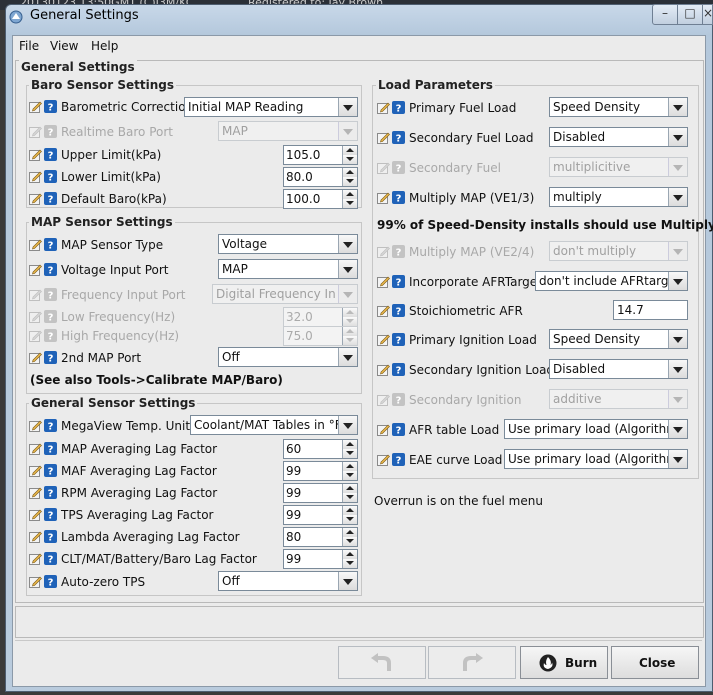 This screenshot has width=713, height=695. What do you see at coordinates (29, 46) in the screenshot?
I see `menu-file: File` at bounding box center [29, 46].